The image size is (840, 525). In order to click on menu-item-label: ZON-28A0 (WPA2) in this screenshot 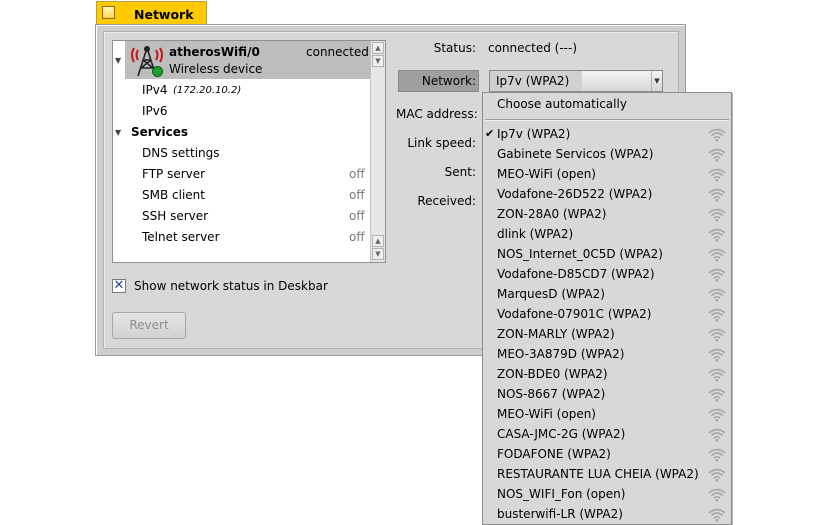, I will do `click(552, 214)`.